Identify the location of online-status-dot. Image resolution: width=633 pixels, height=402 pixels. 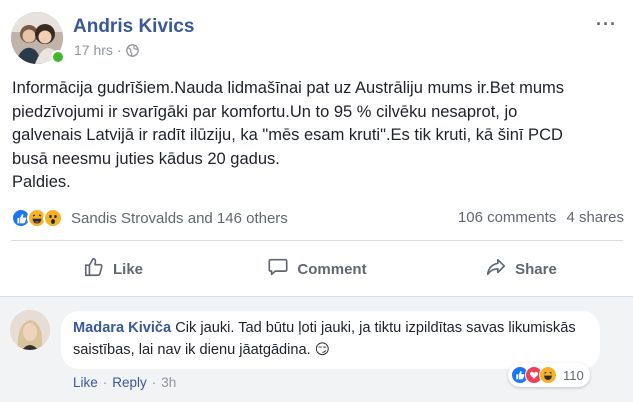
(58, 57).